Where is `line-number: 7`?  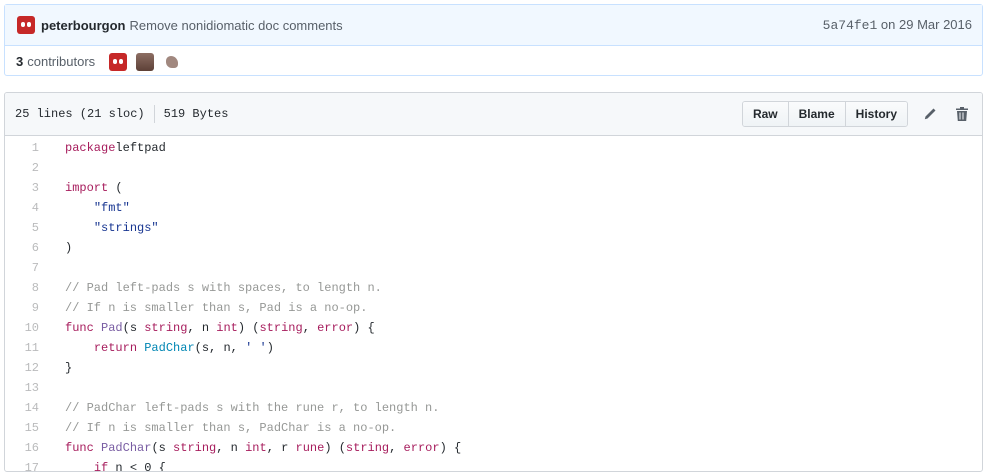
line-number: 7 is located at coordinates (26, 268).